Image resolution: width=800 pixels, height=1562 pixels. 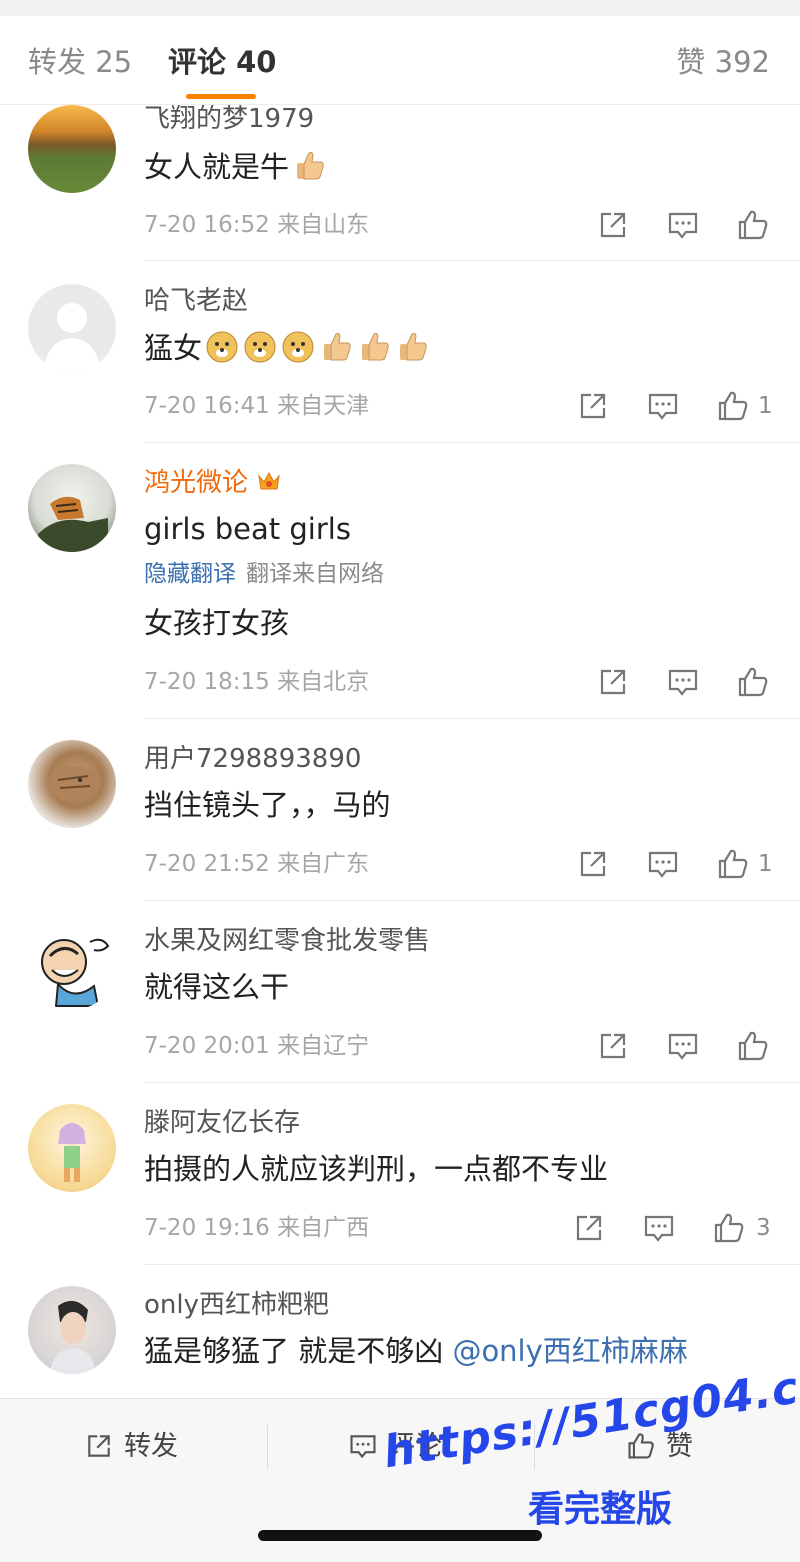 What do you see at coordinates (376, 1169) in the screenshot?
I see `comment-text: 拍摄的人就应该判刑，一点都不专业` at bounding box center [376, 1169].